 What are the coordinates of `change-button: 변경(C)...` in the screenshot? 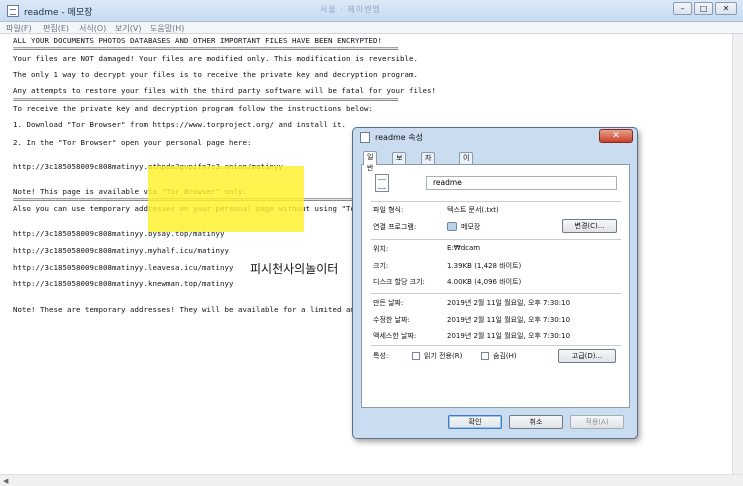 It's located at (589, 226).